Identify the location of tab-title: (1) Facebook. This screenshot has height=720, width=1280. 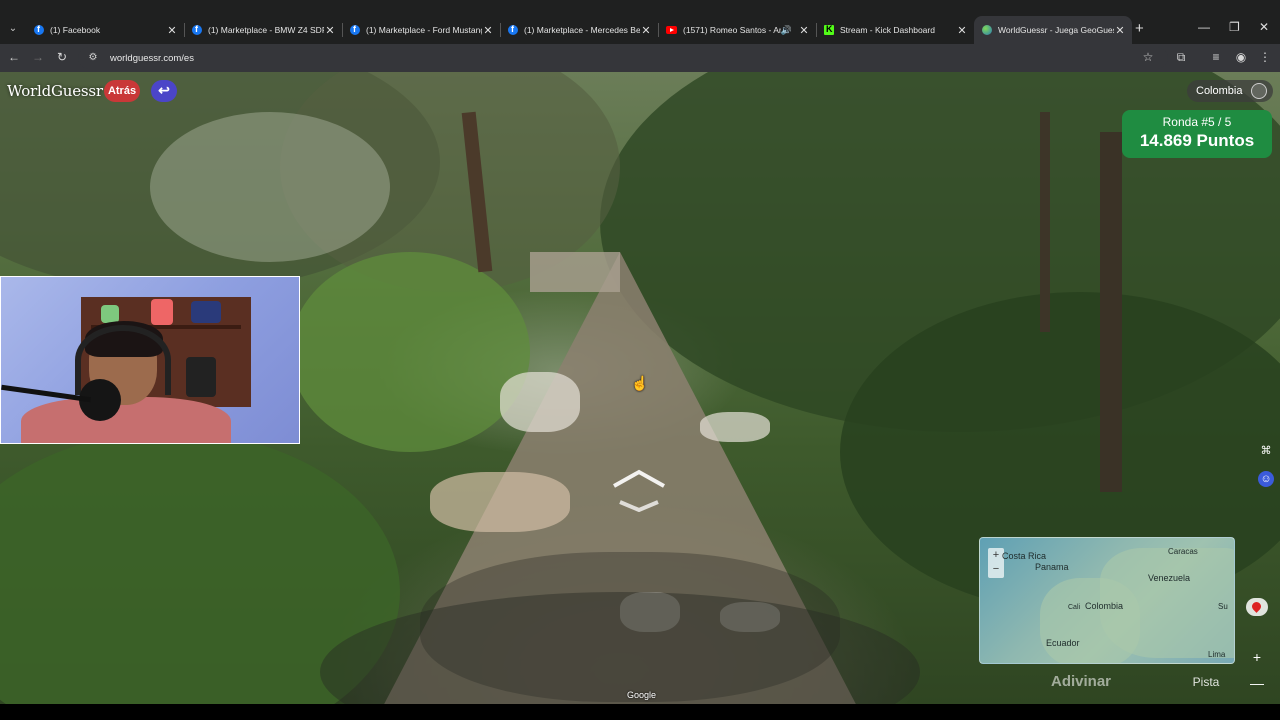
(75, 30).